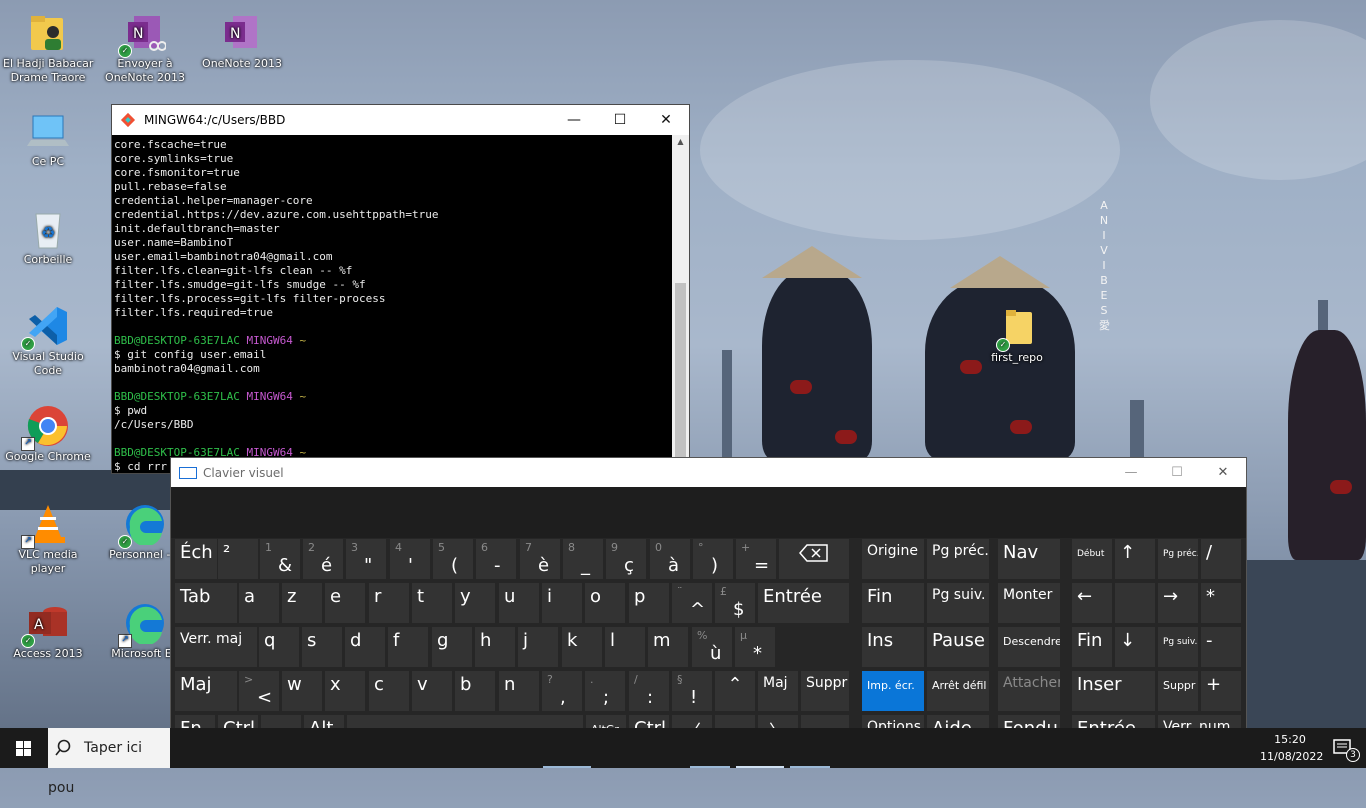 Image resolution: width=1366 pixels, height=808 pixels. I want to click on key-v: v, so click(432, 691).